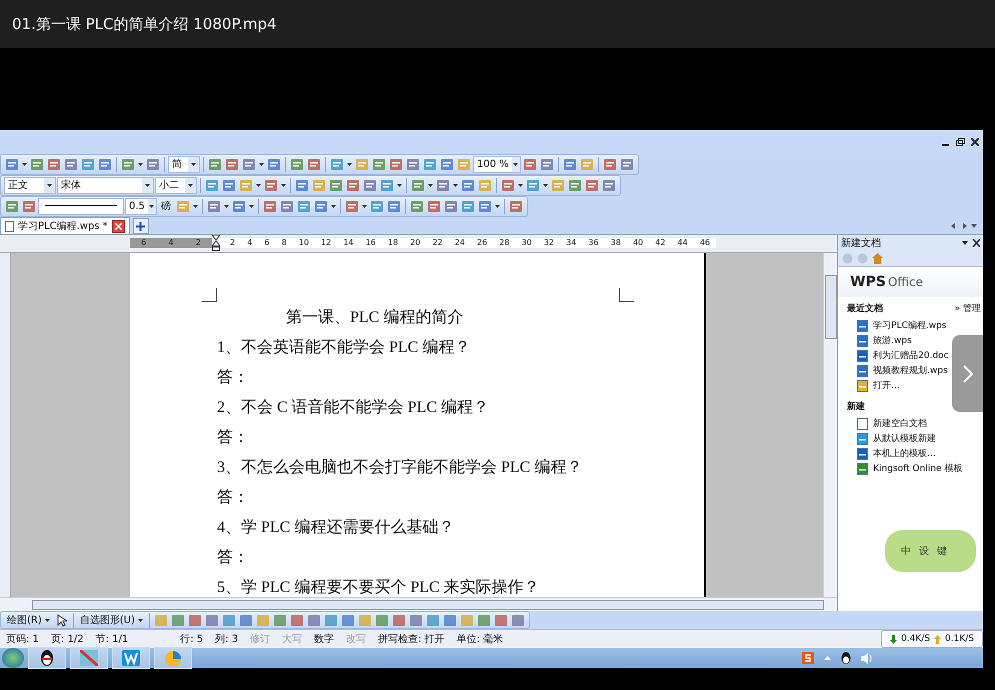 This screenshot has height=690, width=995. What do you see at coordinates (105, 185) in the screenshot?
I see `dropdown-field: 宋体` at bounding box center [105, 185].